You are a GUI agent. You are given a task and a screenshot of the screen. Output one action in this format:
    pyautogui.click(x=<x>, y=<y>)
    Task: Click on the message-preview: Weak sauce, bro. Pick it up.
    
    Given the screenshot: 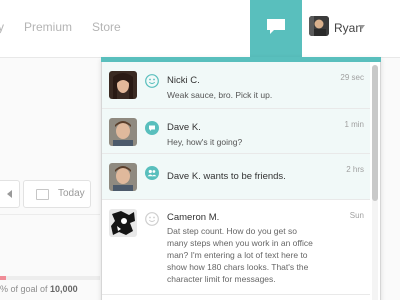 What is the action you would take?
    pyautogui.click(x=220, y=95)
    